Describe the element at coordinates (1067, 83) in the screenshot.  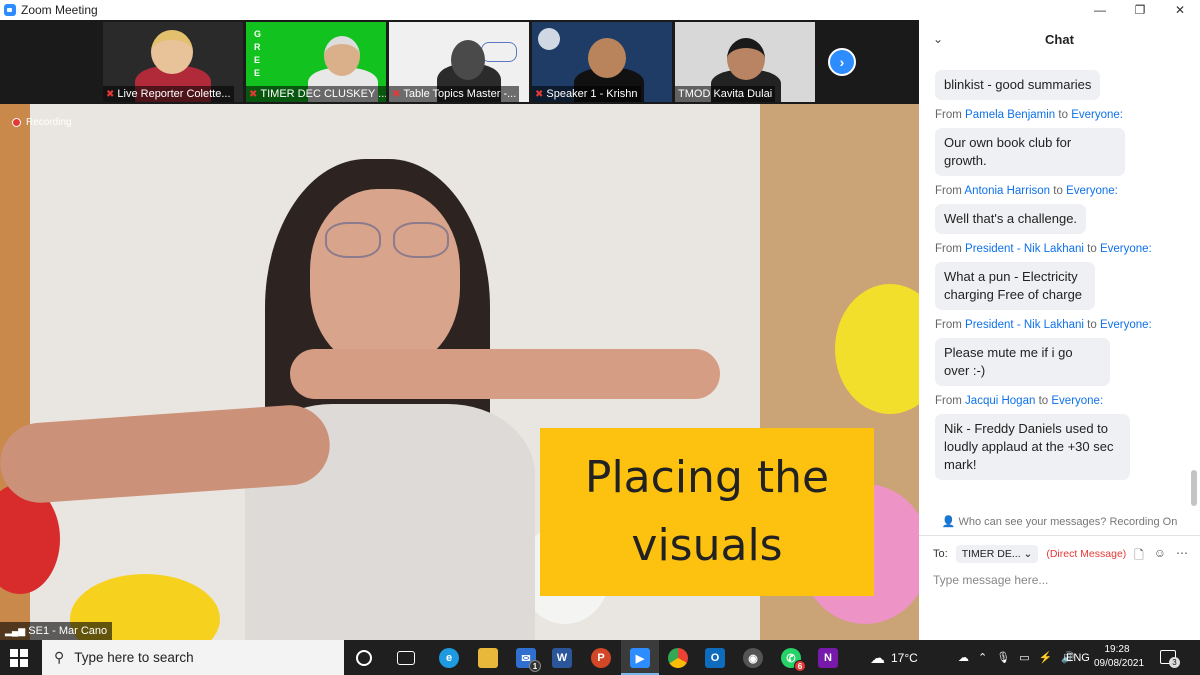
I see `chat-message: blinkist - good summaries` at that location.